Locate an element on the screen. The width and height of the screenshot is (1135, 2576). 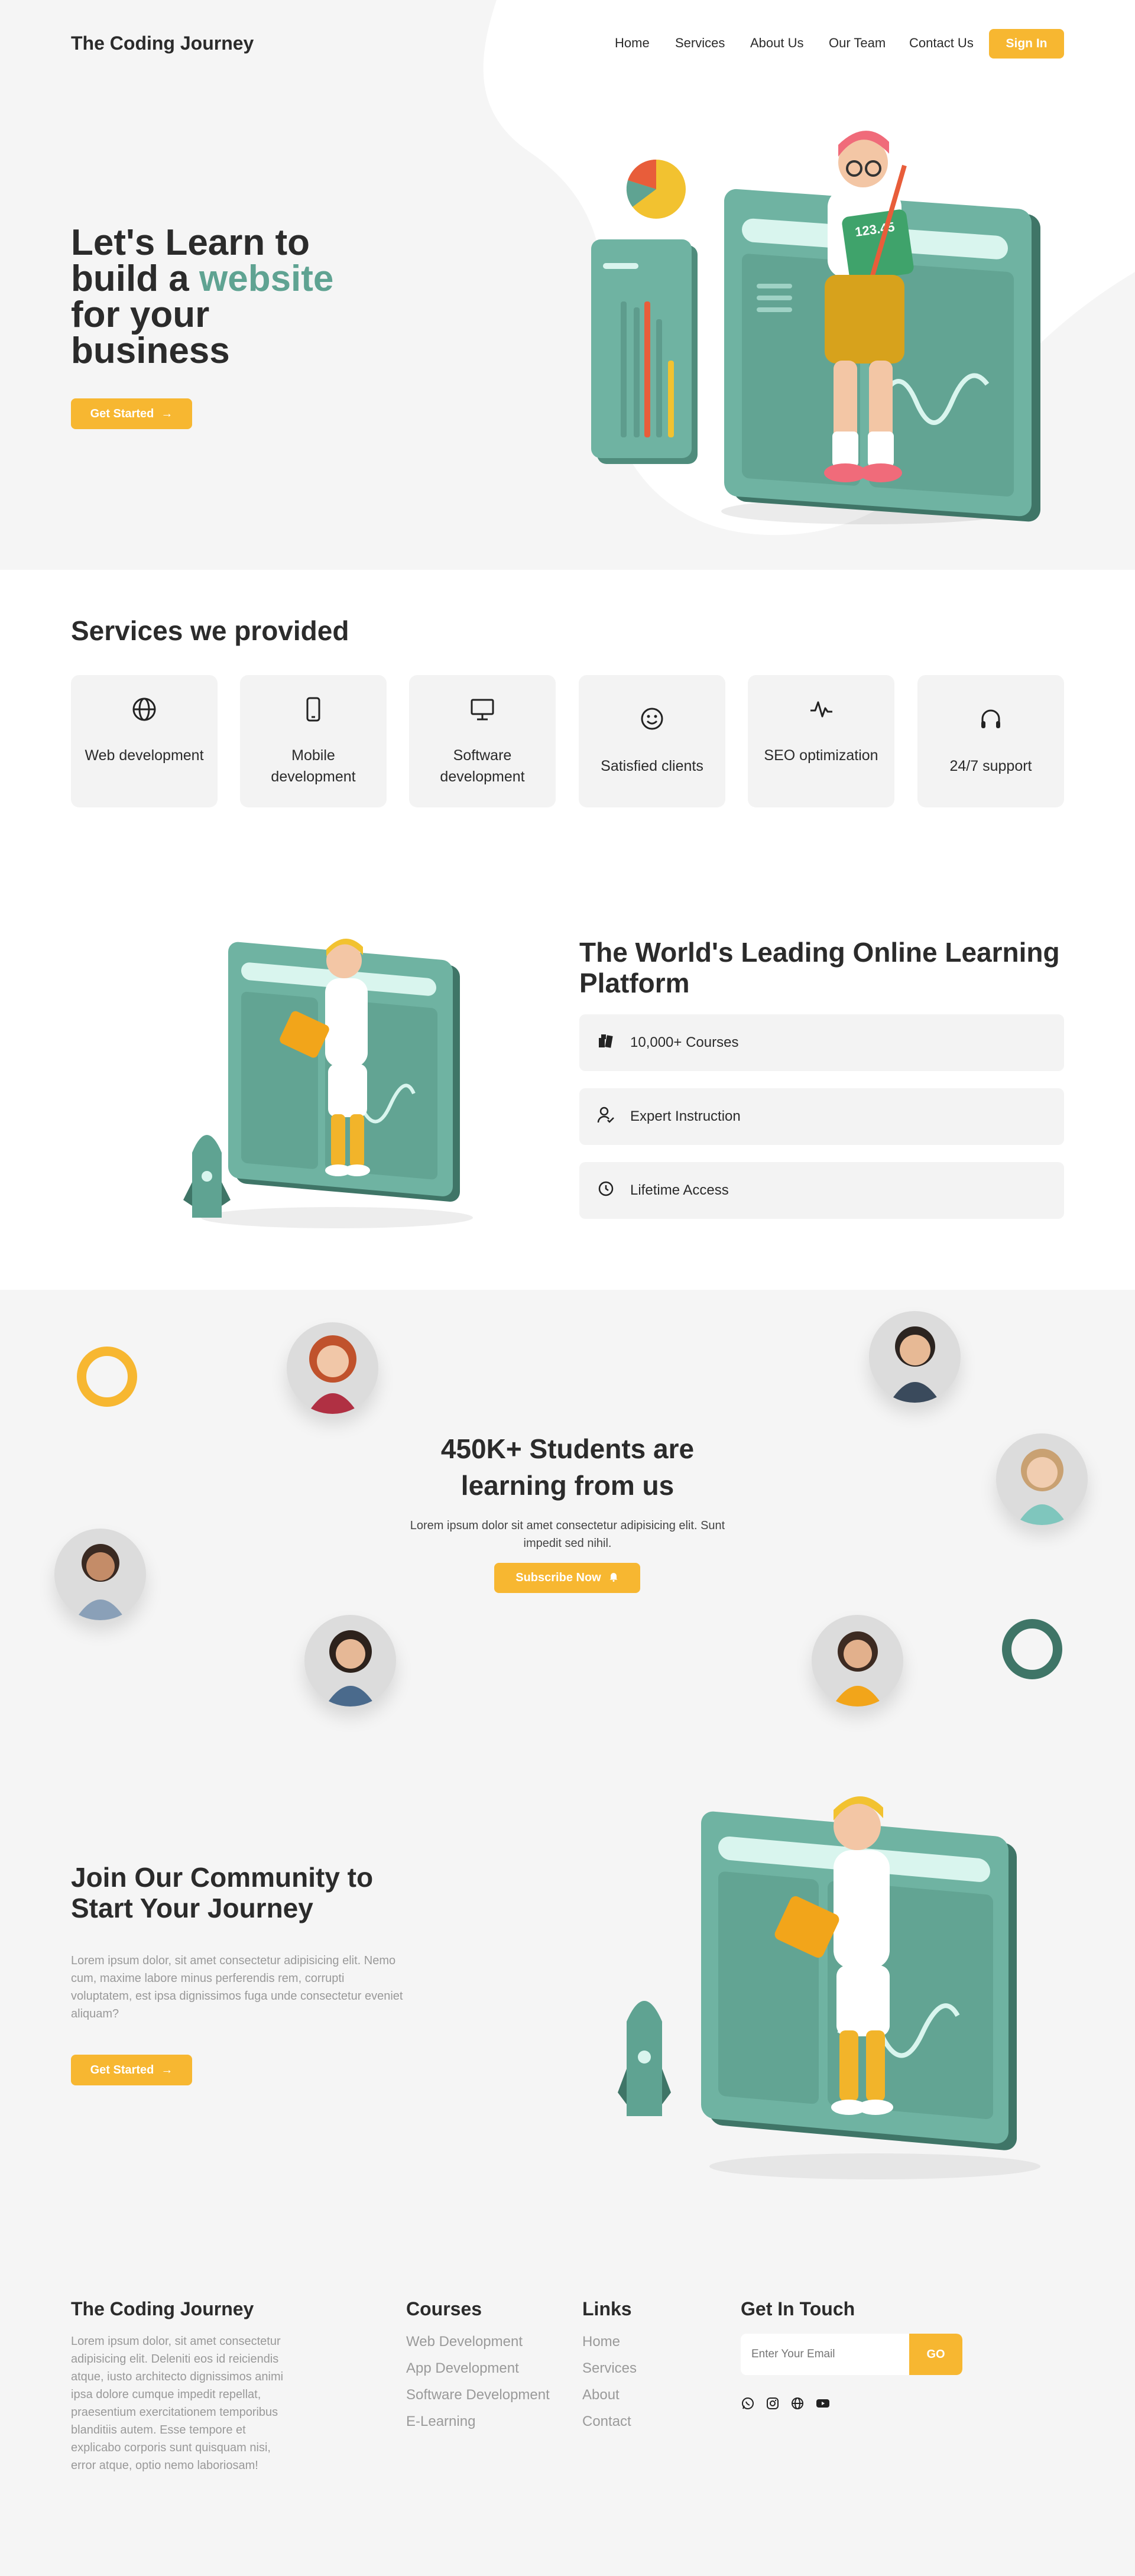
service-label: Satisfied clients is located at coordinates (652, 766).